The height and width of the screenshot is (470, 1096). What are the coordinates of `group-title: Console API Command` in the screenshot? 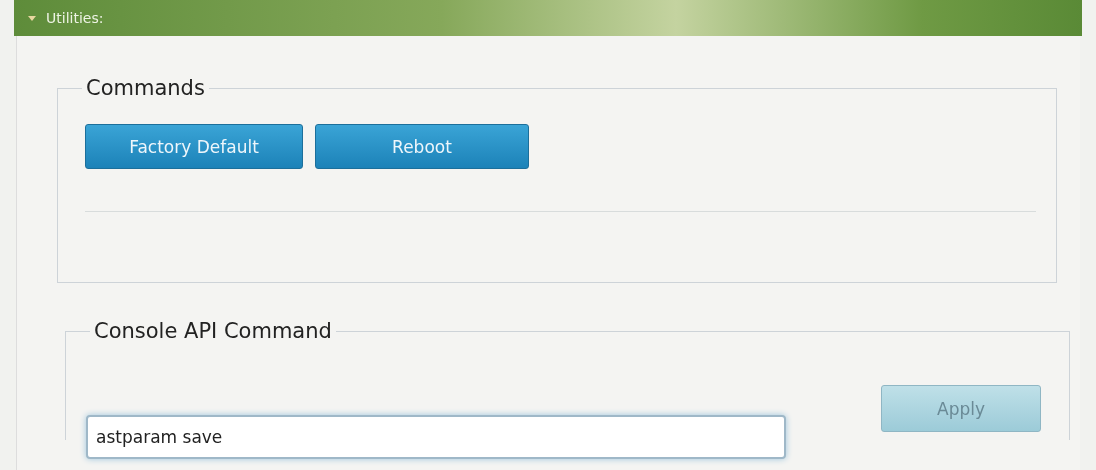 It's located at (213, 331).